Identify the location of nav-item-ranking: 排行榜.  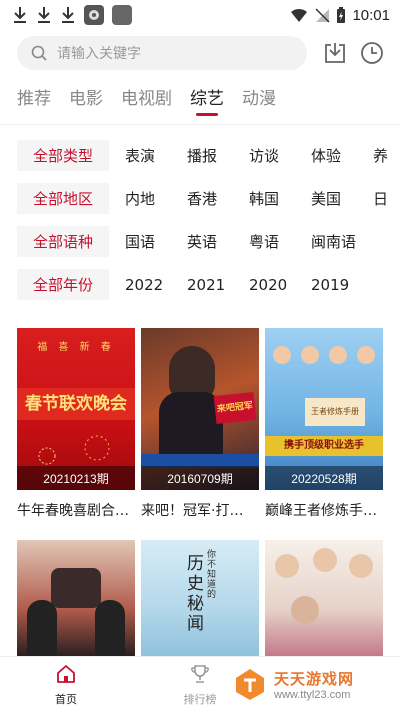
(200, 685).